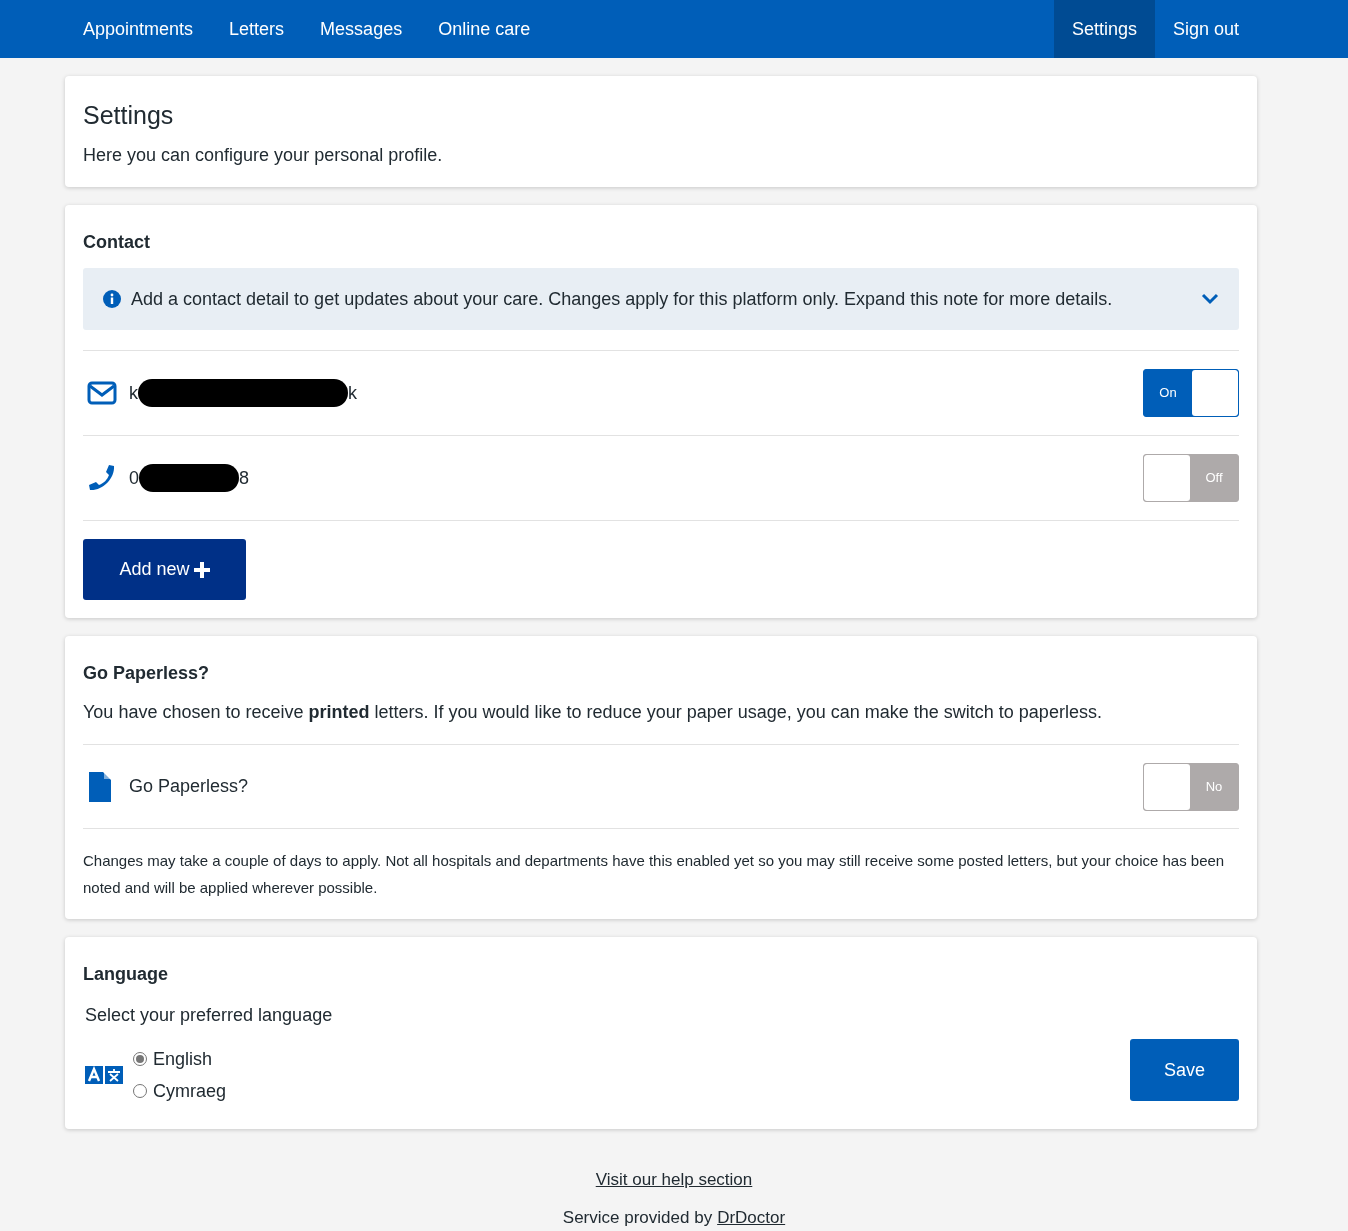 The image size is (1348, 1231). Describe the element at coordinates (201, 569) in the screenshot. I see `plus-icon` at that location.